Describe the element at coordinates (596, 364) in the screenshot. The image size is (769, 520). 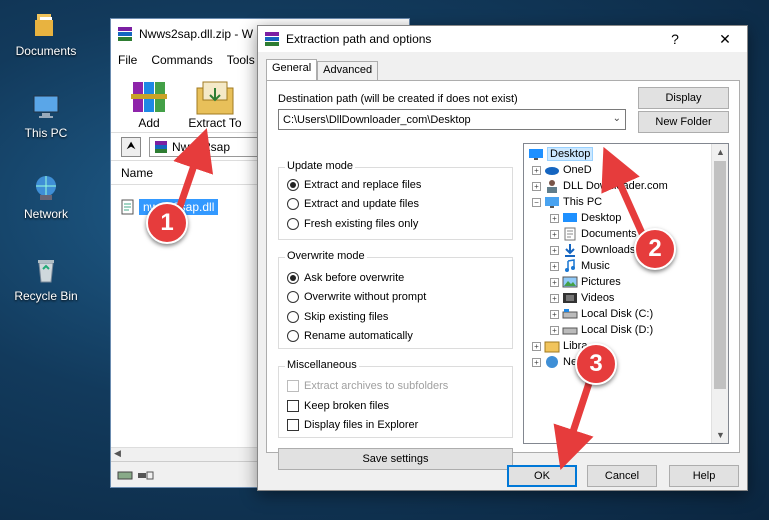
I see `annotation-badge-3: 3` at that location.